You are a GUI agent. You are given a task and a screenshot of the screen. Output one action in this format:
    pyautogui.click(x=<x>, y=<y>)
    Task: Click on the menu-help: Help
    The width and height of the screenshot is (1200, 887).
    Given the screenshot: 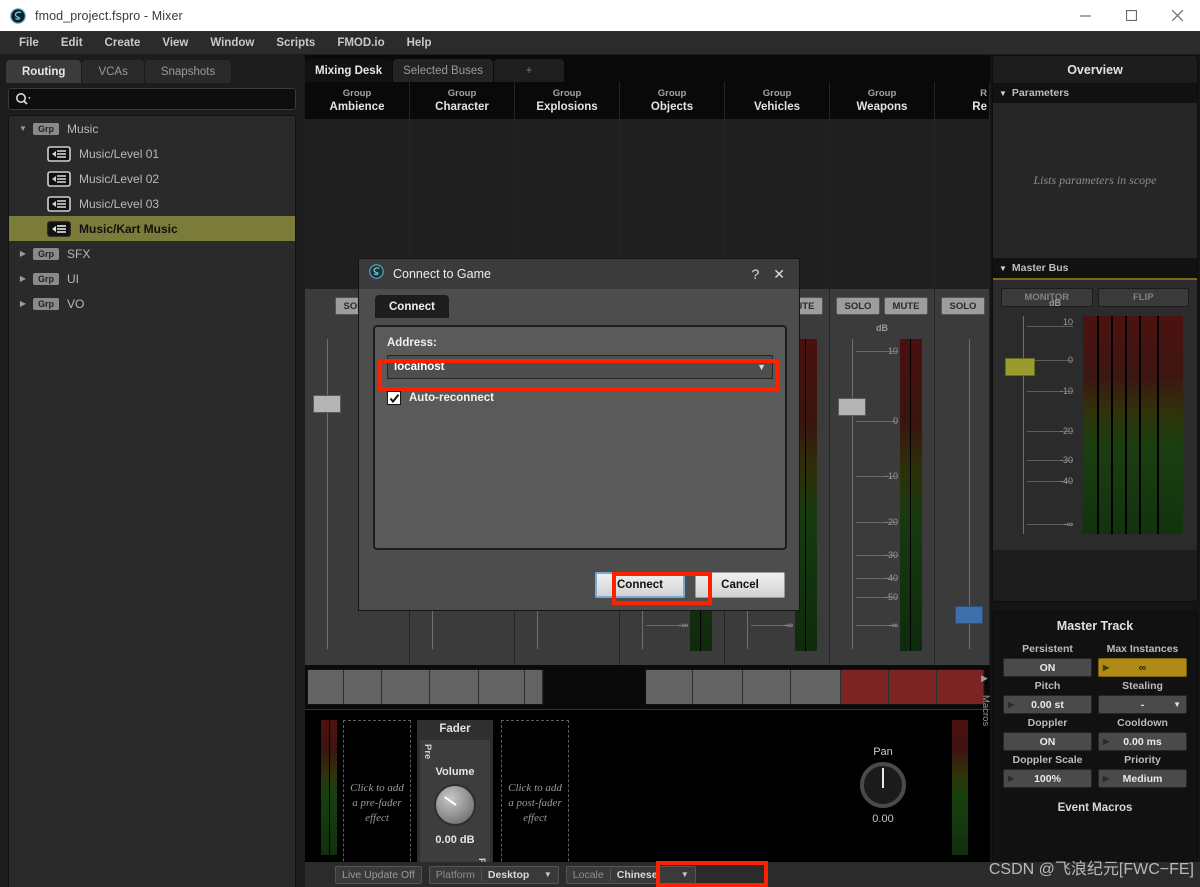 What is the action you would take?
    pyautogui.click(x=419, y=43)
    